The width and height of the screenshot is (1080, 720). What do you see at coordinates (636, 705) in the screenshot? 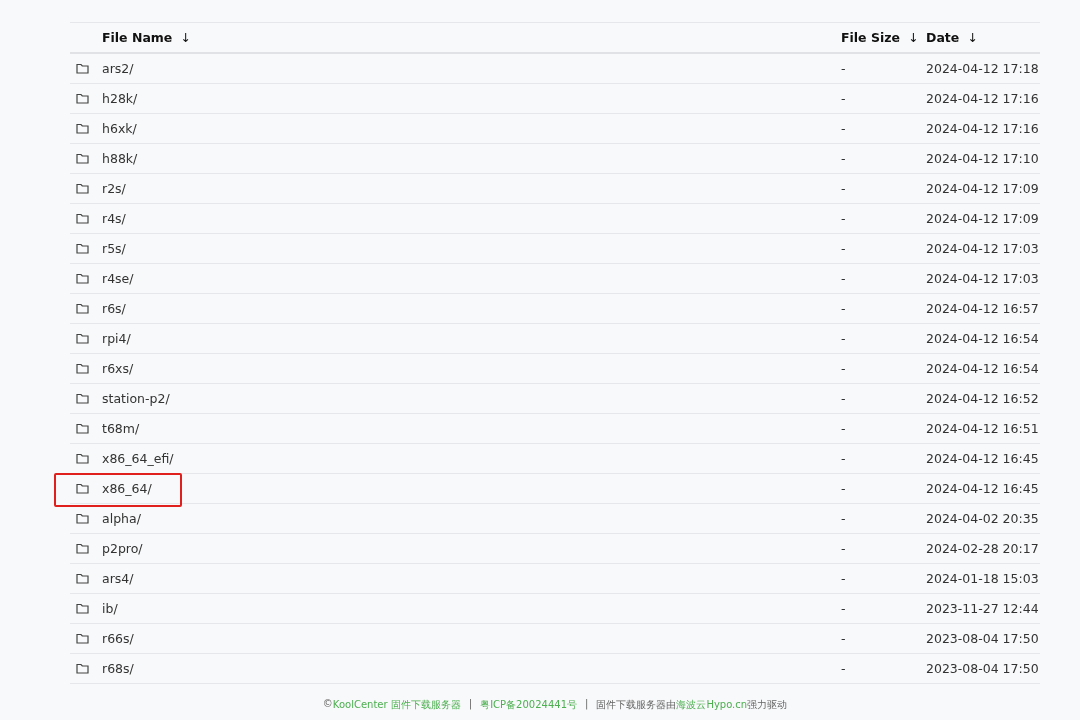
I see `footer-text: 固件下载服务器由` at bounding box center [636, 705].